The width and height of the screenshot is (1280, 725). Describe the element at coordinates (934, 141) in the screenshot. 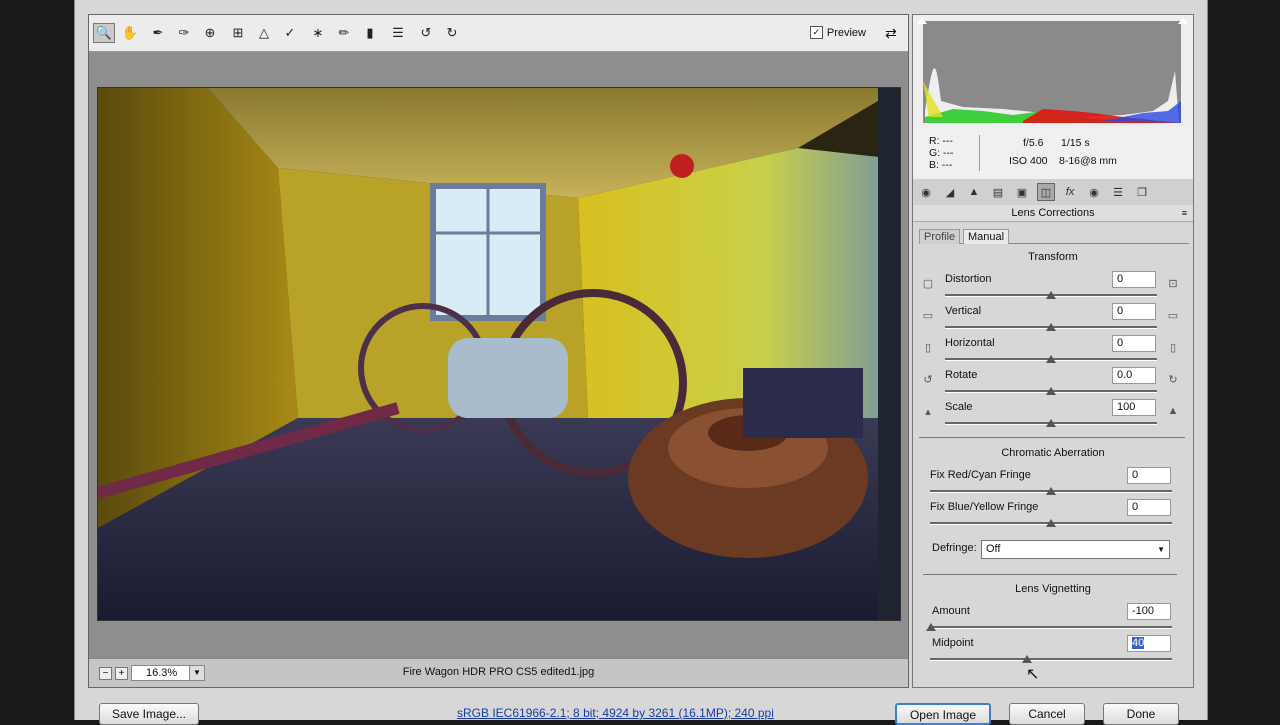

I see `r-label: R:` at that location.